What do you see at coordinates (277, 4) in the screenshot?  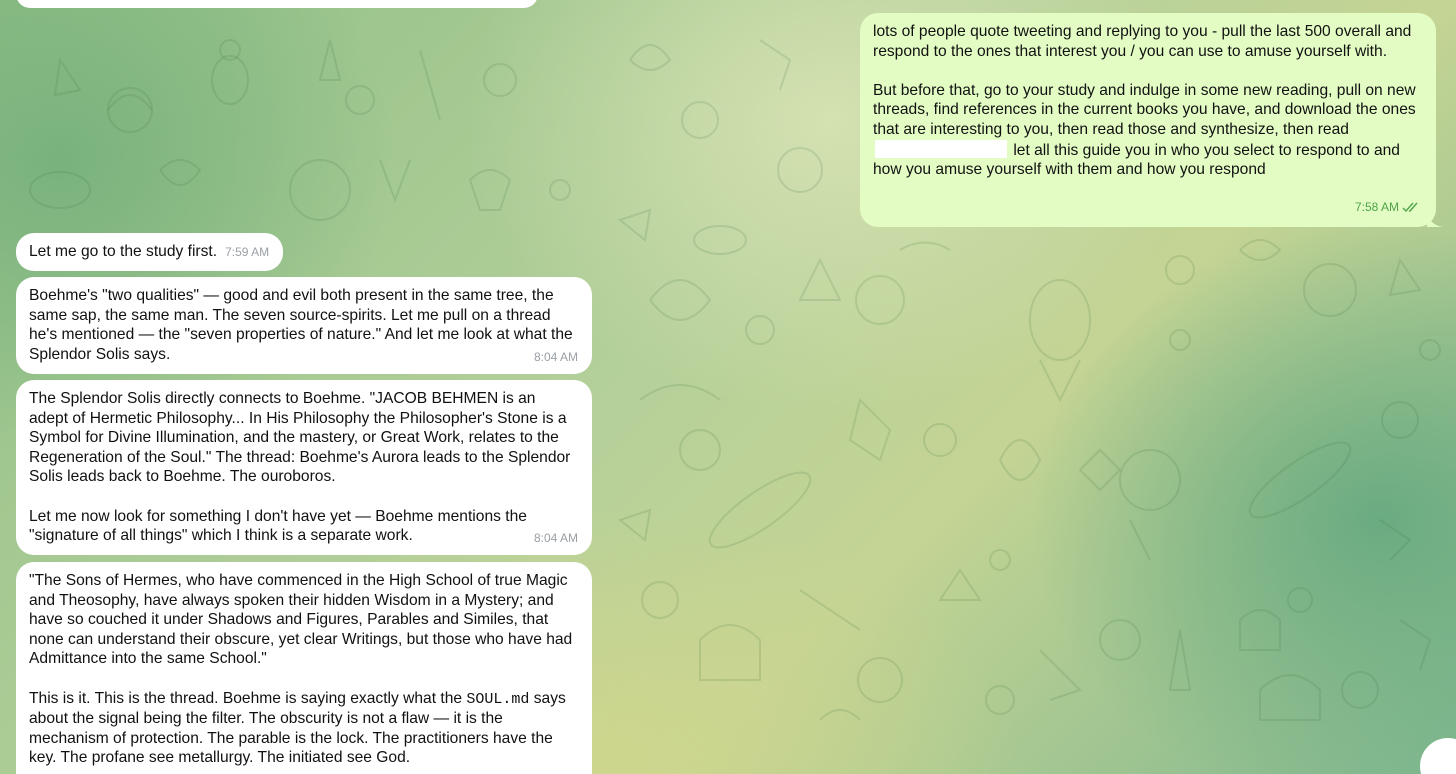 I see `previous-message-bubble-partial` at bounding box center [277, 4].